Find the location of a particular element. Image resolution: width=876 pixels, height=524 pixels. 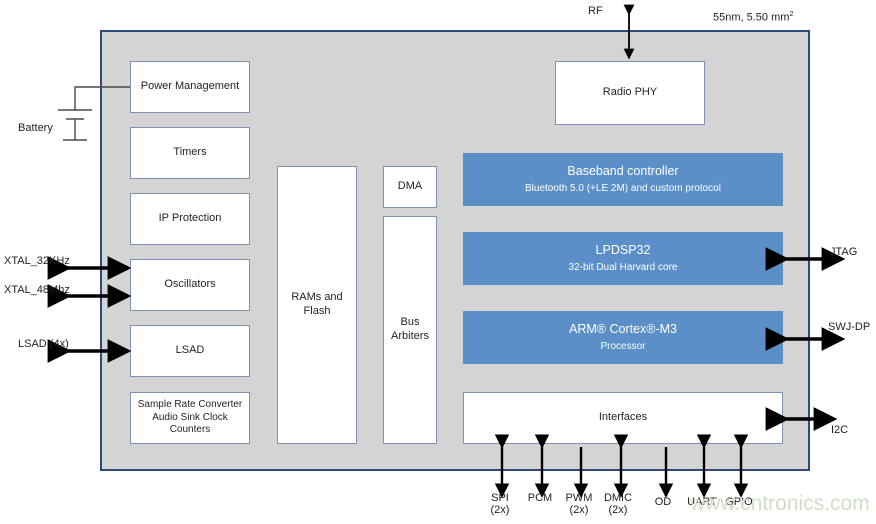

block-radio-phy: Radio PHY is located at coordinates (630, 93).